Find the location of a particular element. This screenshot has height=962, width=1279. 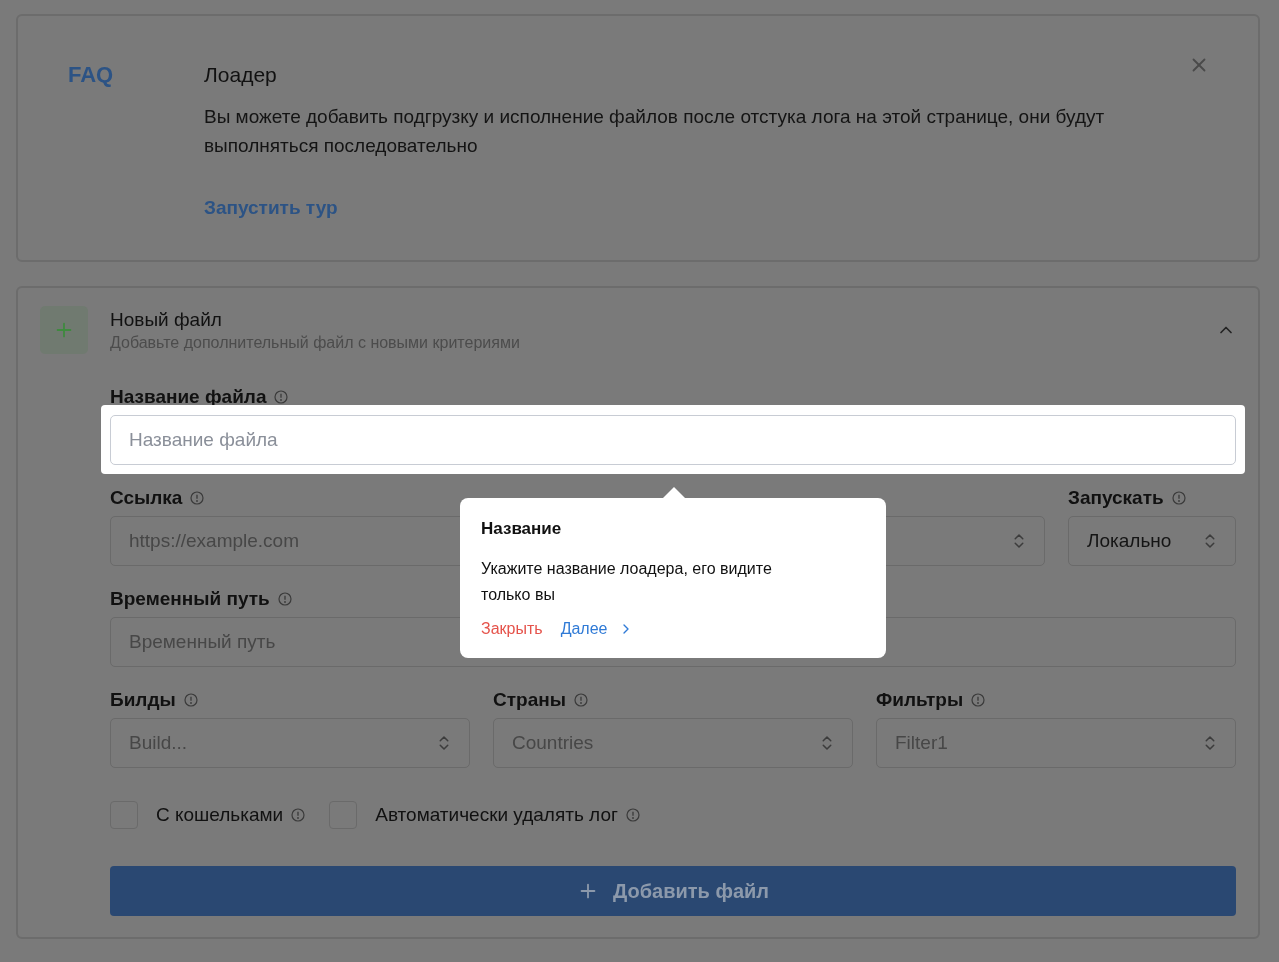

checkbox-label: С кошельками is located at coordinates (220, 815).